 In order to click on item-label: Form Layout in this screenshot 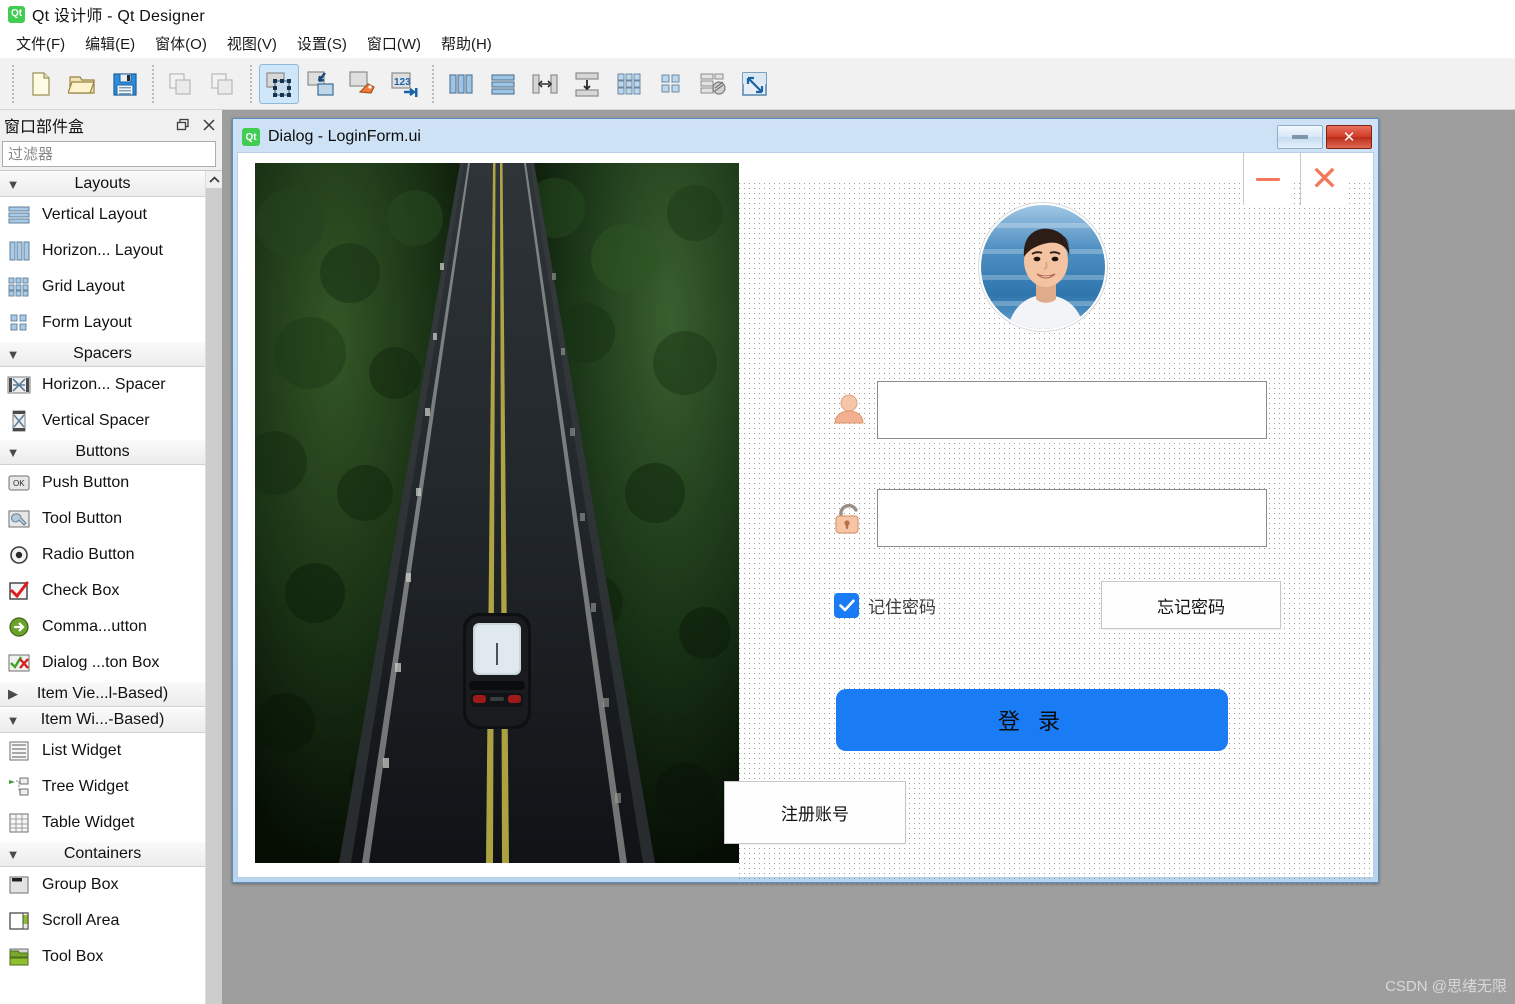, I will do `click(87, 322)`.